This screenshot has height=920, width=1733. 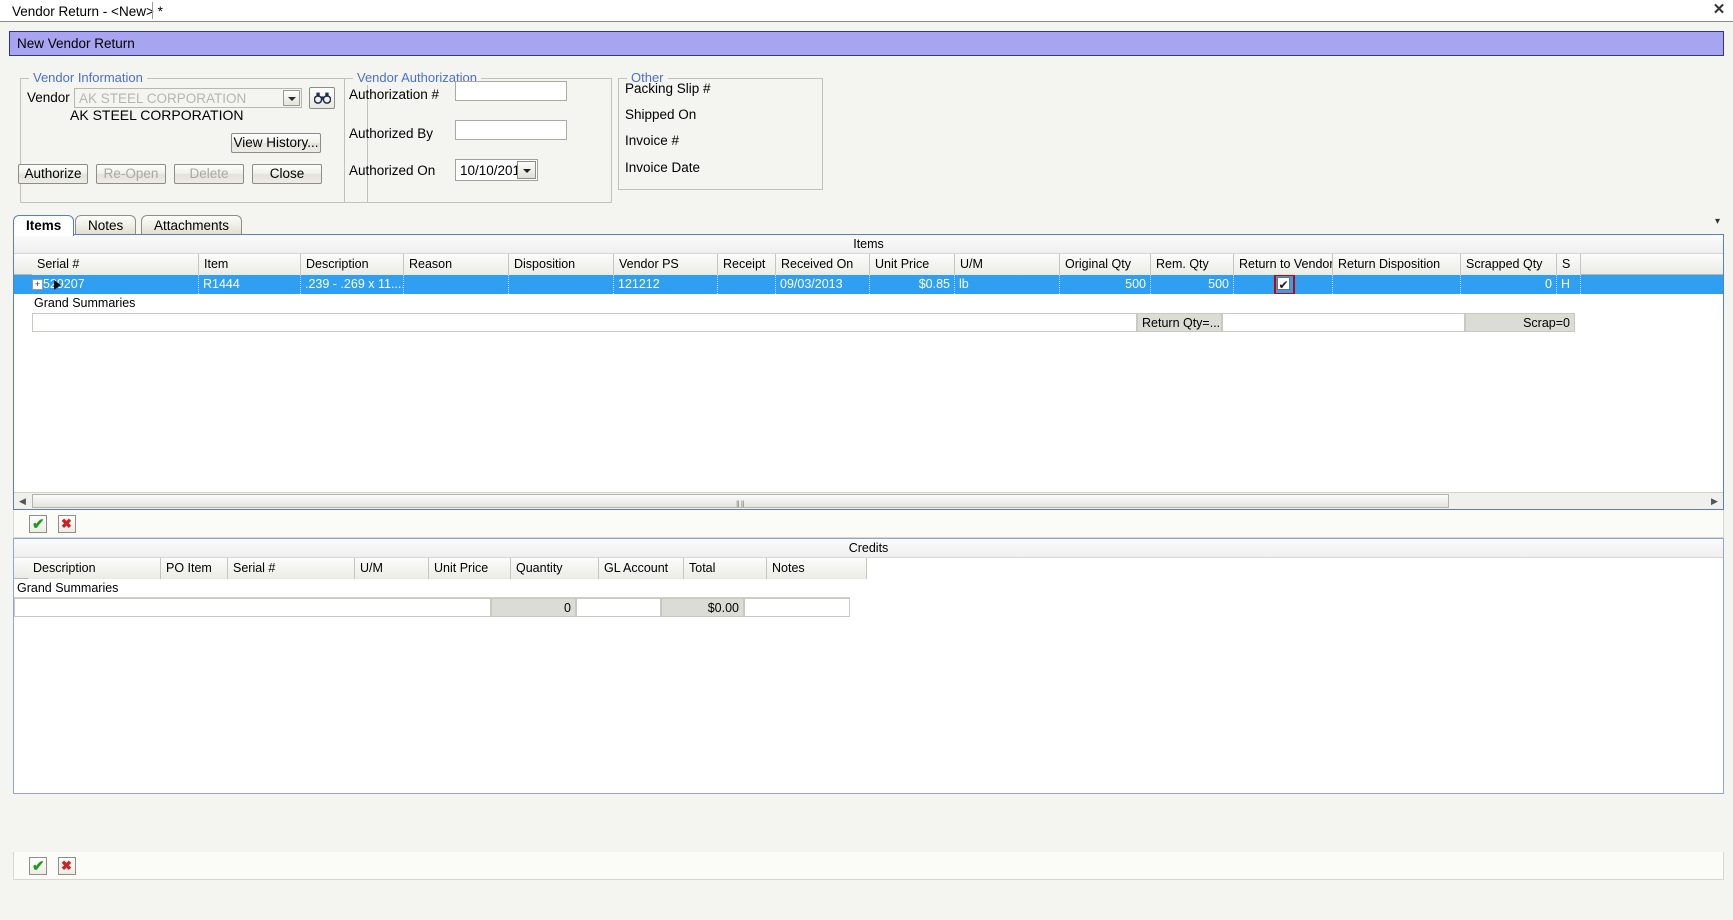 I want to click on credits-column-header: Serial #, so click(x=291, y=568).